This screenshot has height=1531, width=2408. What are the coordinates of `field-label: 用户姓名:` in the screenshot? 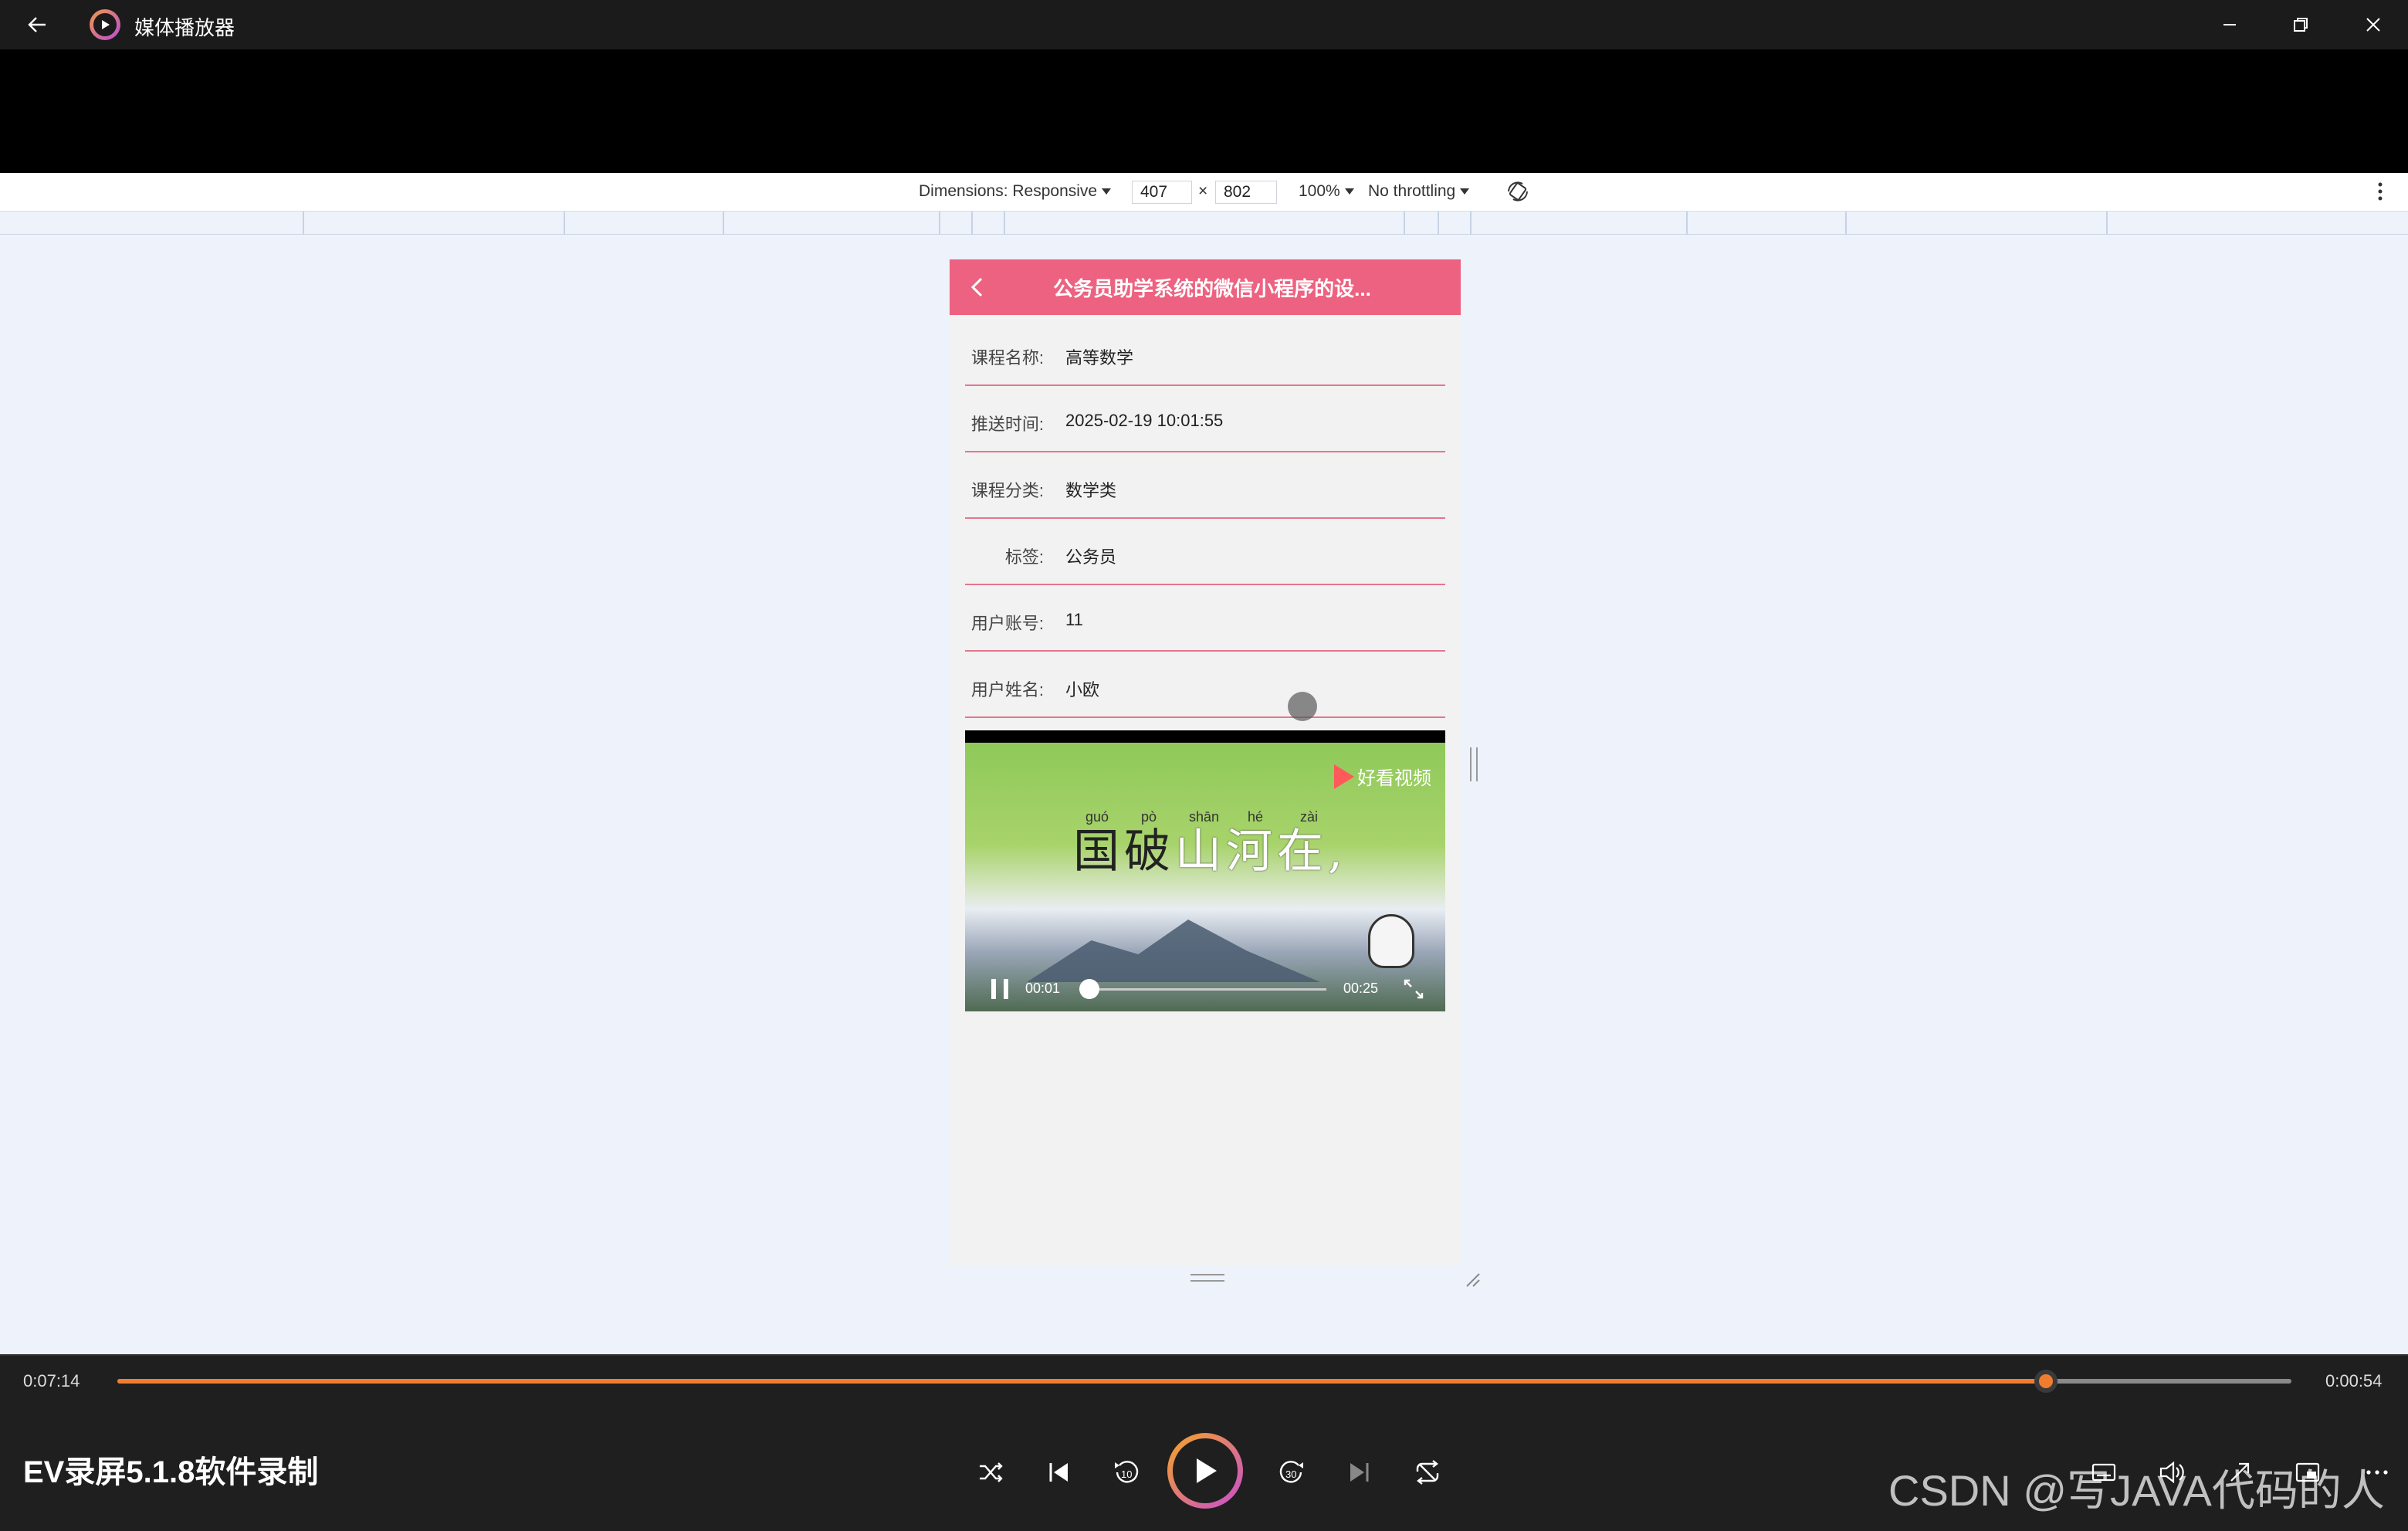 It's located at (1007, 689).